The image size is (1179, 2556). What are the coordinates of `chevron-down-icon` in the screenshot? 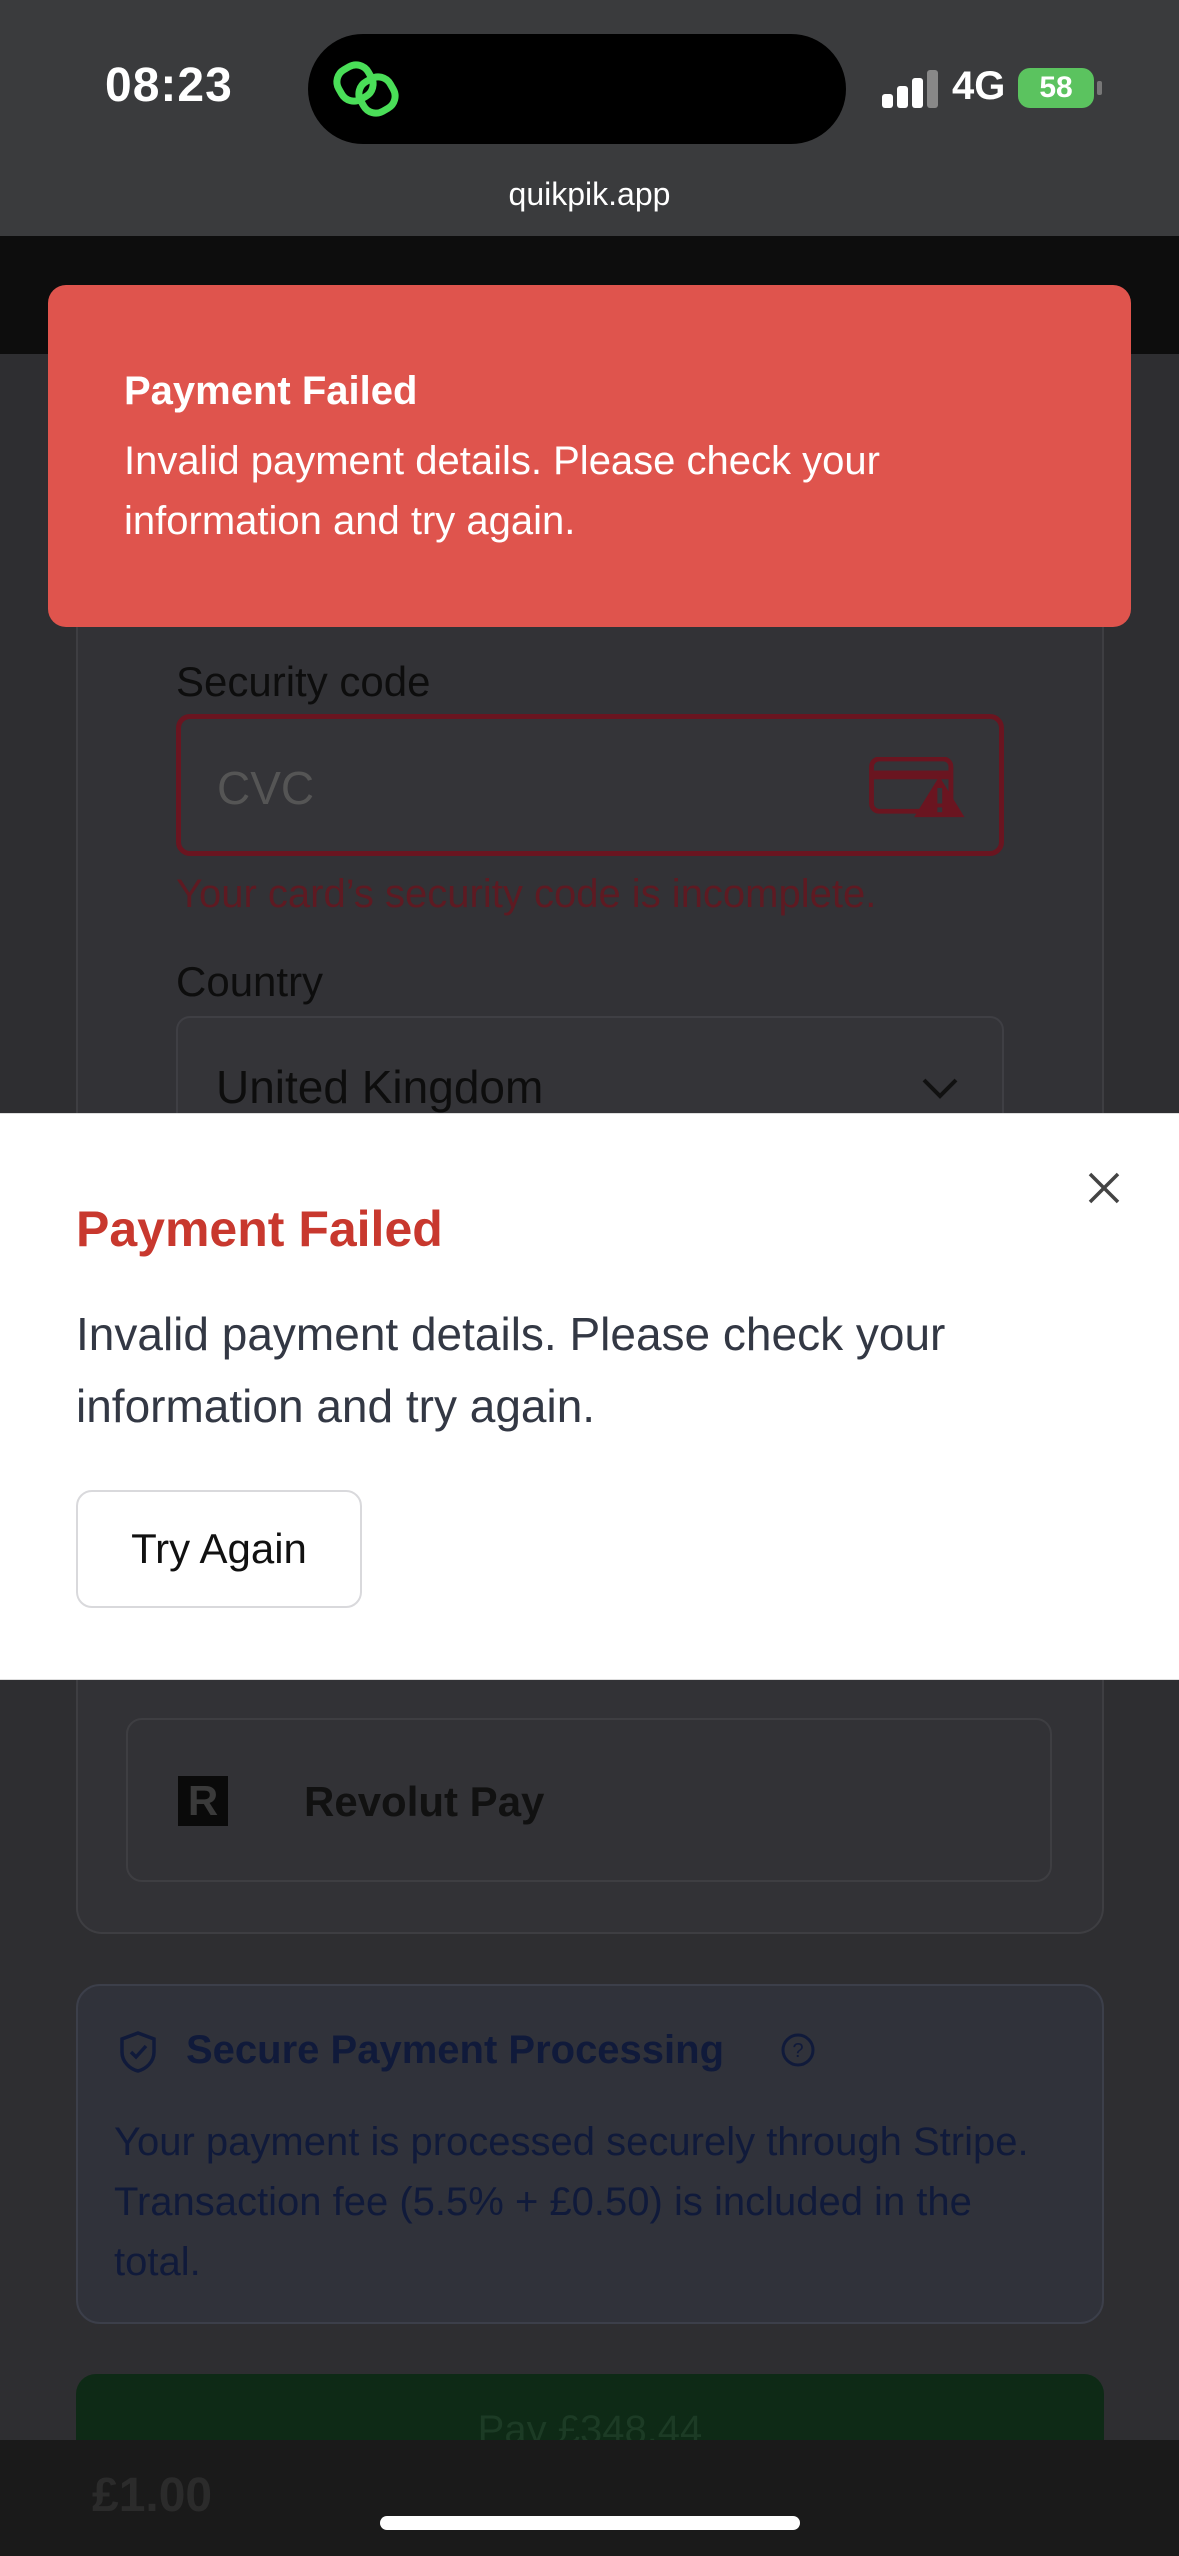 It's located at (940, 1088).